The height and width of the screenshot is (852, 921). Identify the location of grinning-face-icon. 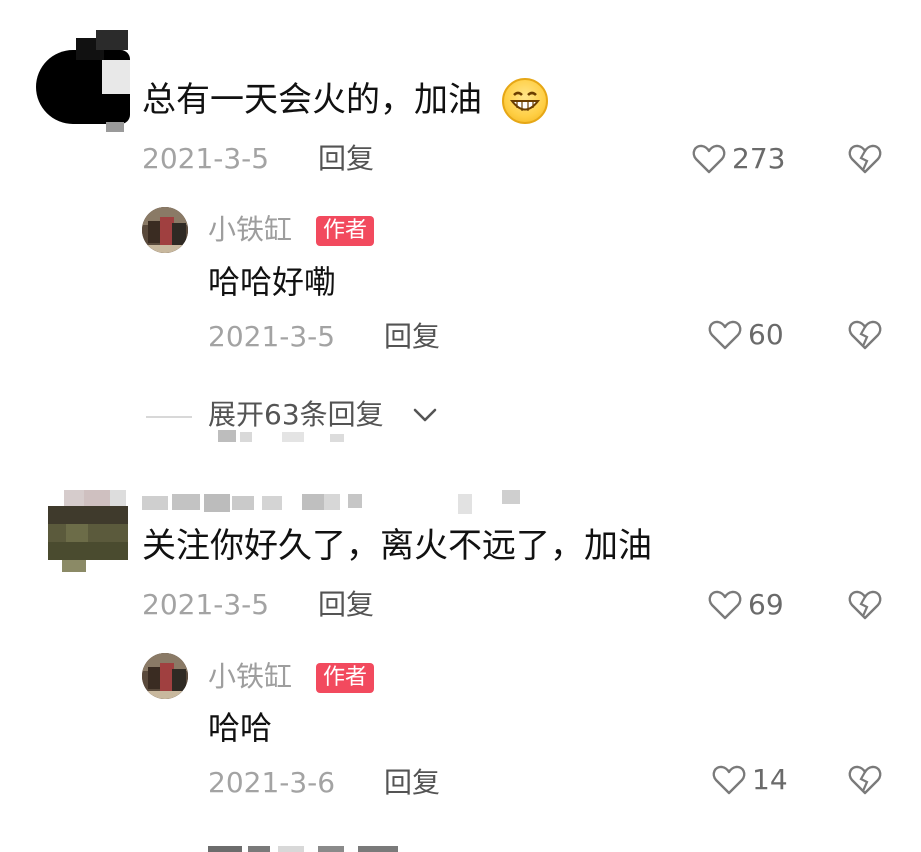
(525, 101).